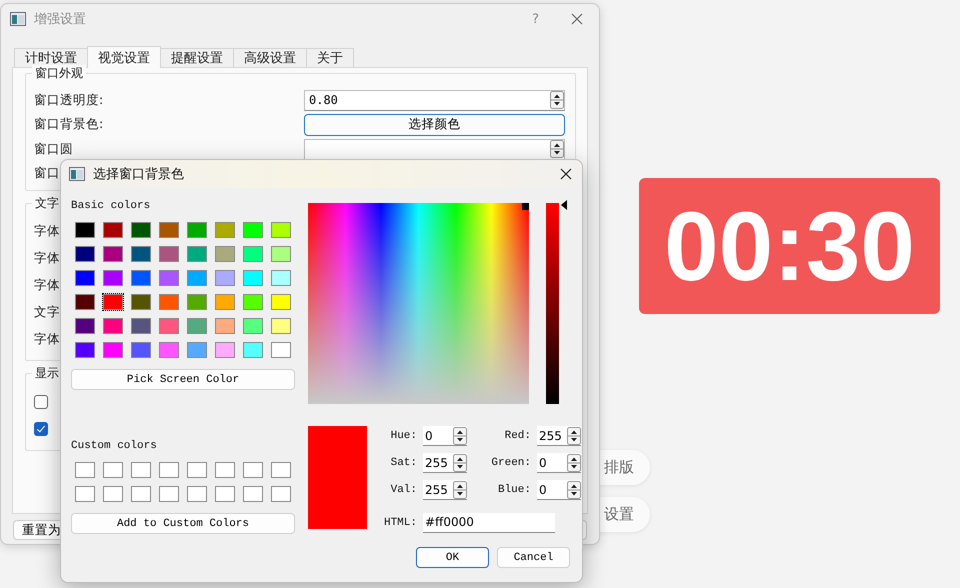 The width and height of the screenshot is (960, 588). Describe the element at coordinates (452, 557) in the screenshot. I see `ok-button: OK` at that location.